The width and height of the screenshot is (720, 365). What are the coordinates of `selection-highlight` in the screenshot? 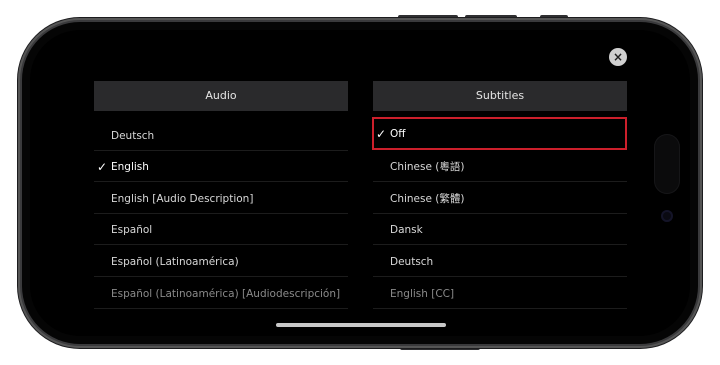 It's located at (499, 133).